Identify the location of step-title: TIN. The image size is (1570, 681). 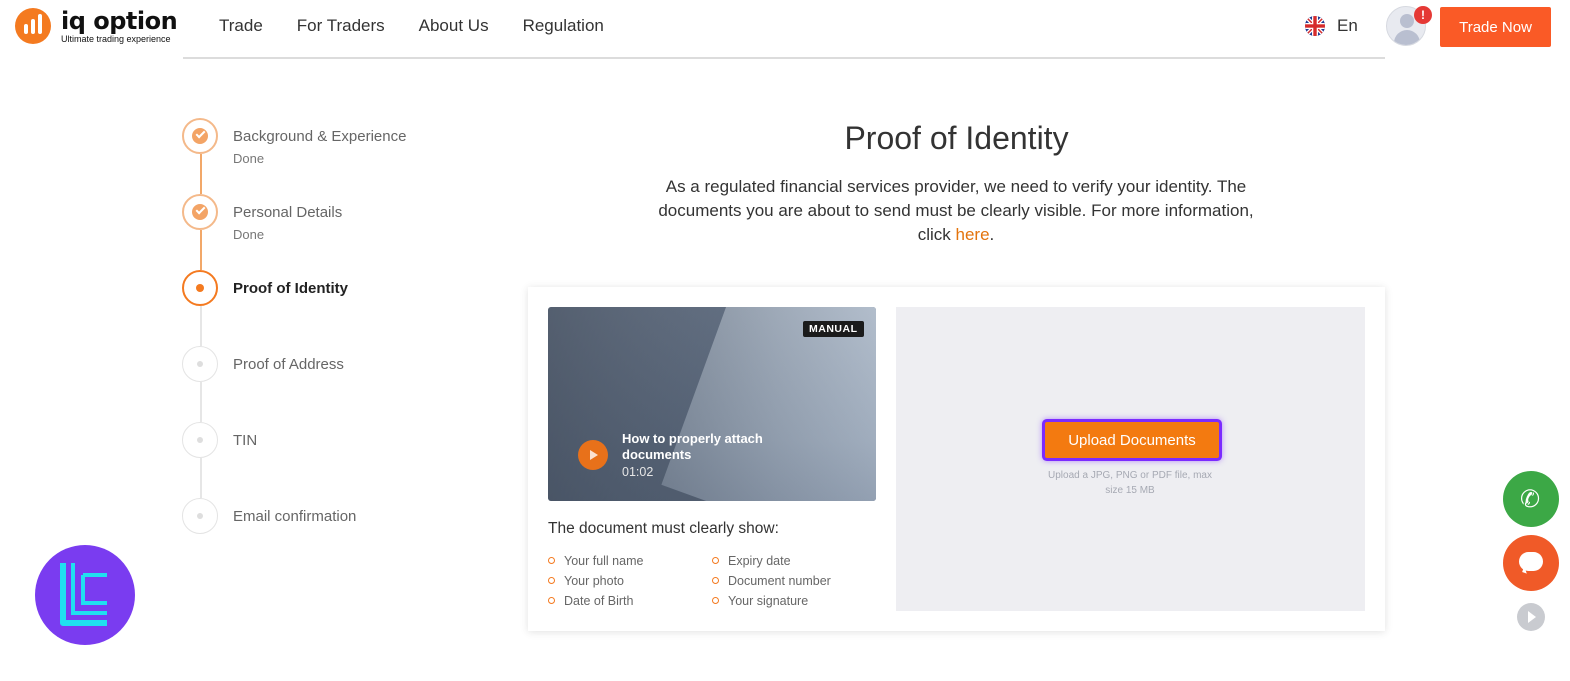
(245, 440).